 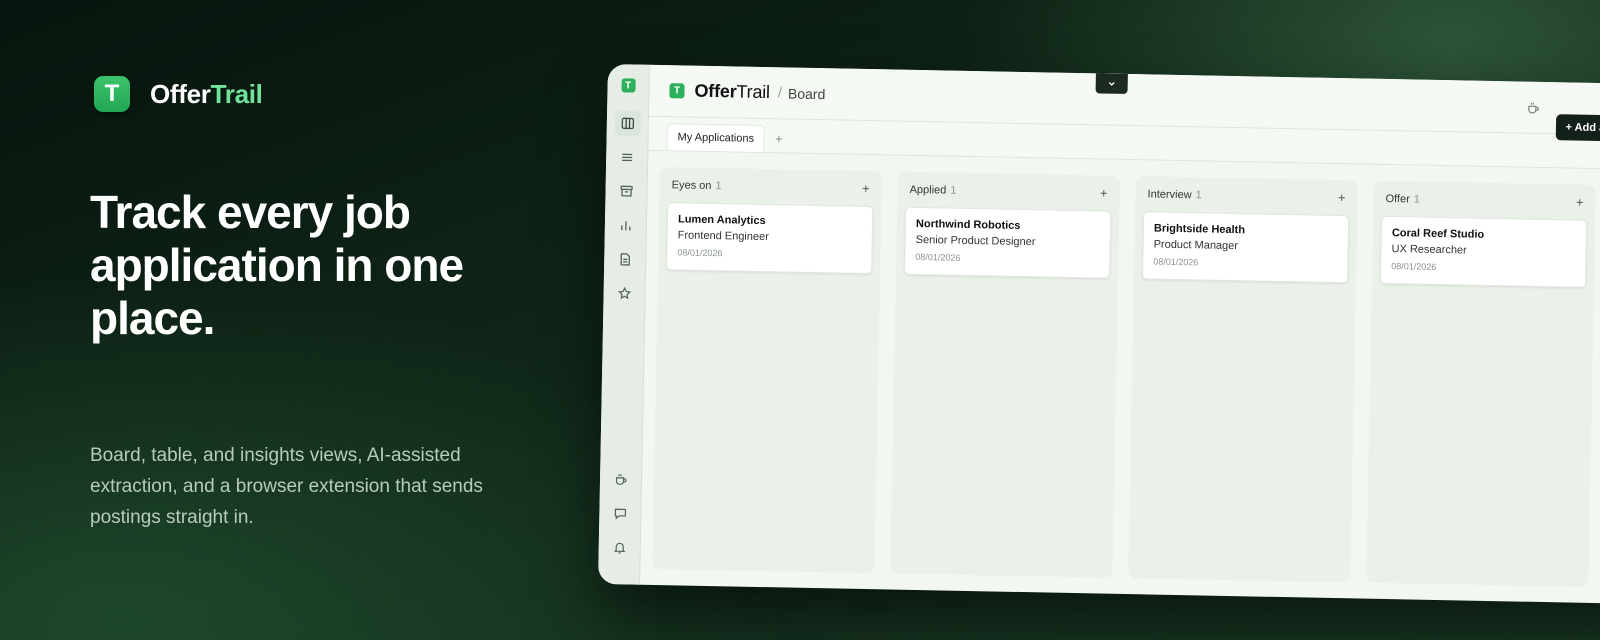 I want to click on brand-name-part2: Trail, so click(x=236, y=93).